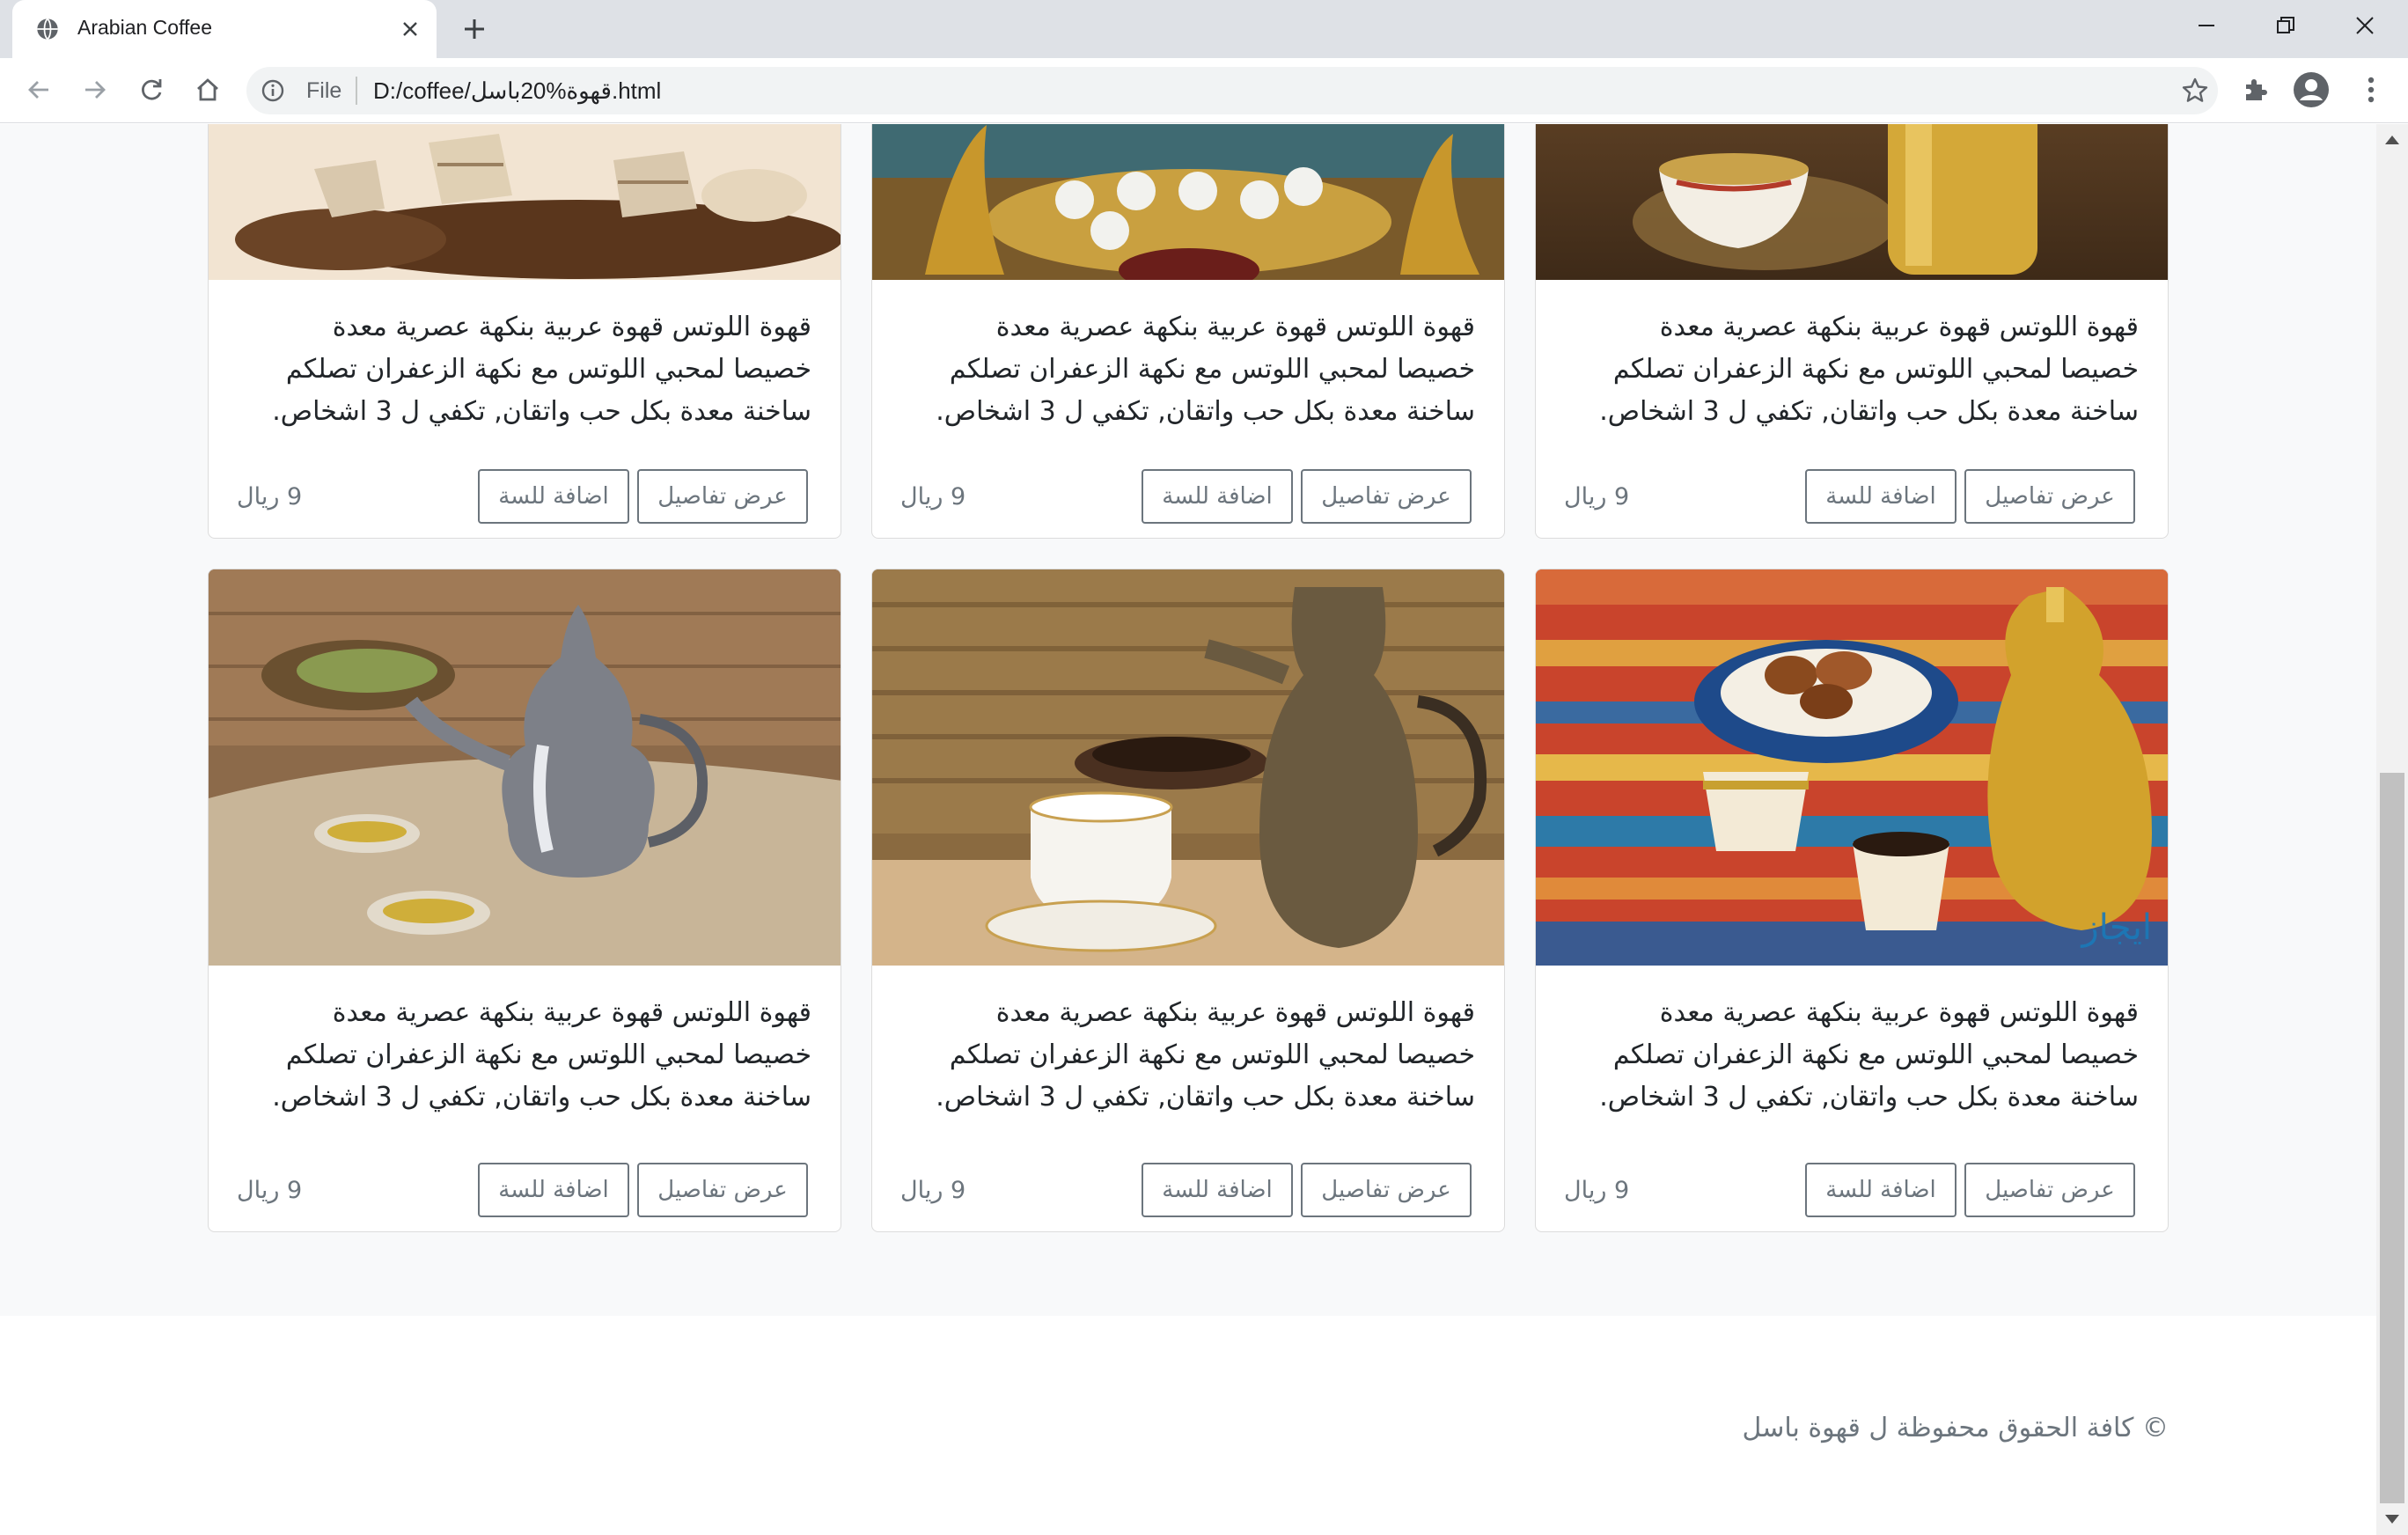  Describe the element at coordinates (2392, 140) in the screenshot. I see `scroll-up-icon` at that location.